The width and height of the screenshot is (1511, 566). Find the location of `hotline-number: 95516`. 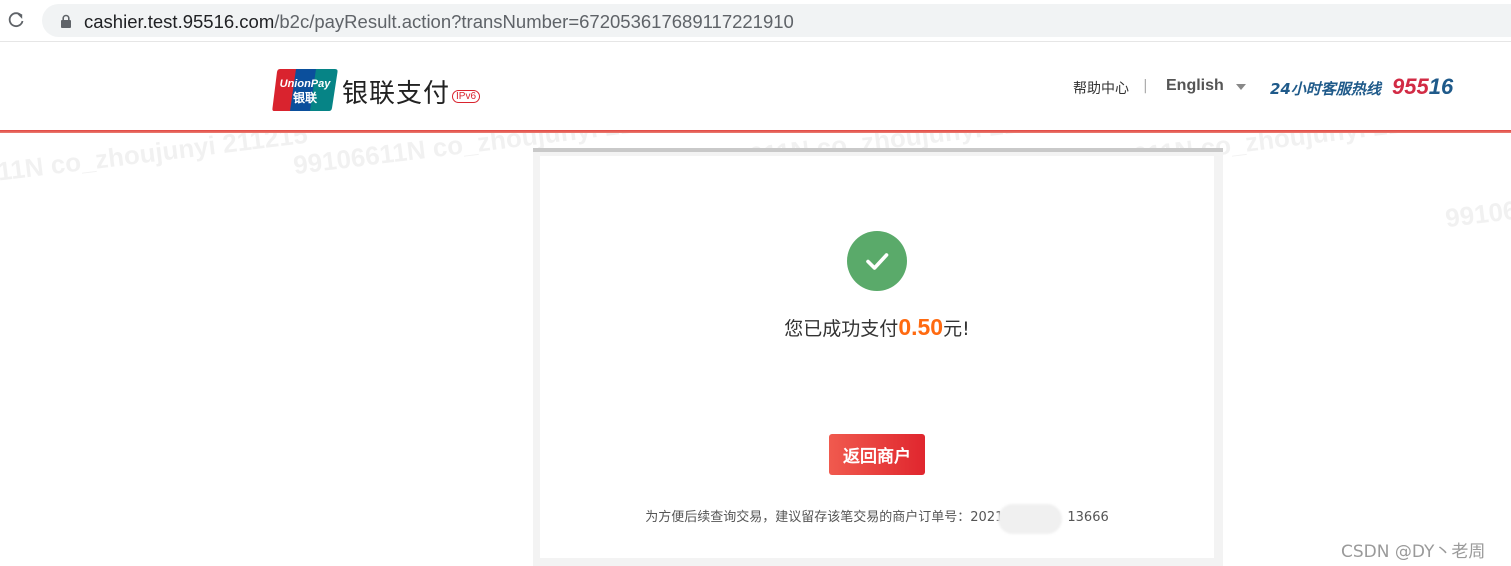

hotline-number: 95516 is located at coordinates (1422, 87).